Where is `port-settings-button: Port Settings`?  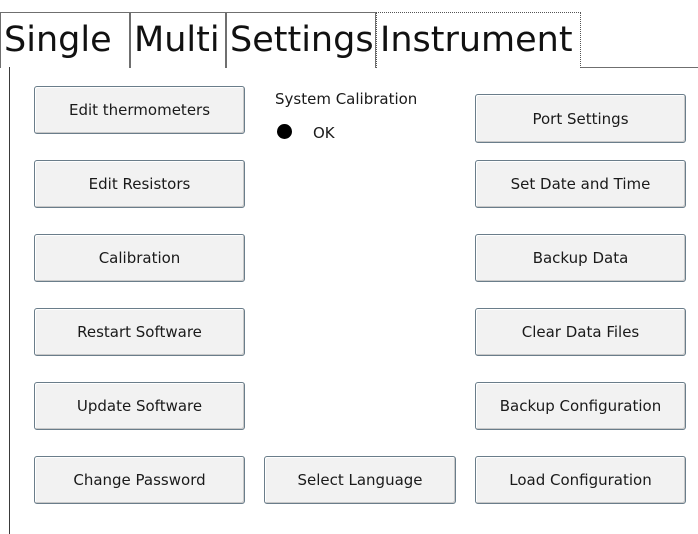 port-settings-button: Port Settings is located at coordinates (580, 118).